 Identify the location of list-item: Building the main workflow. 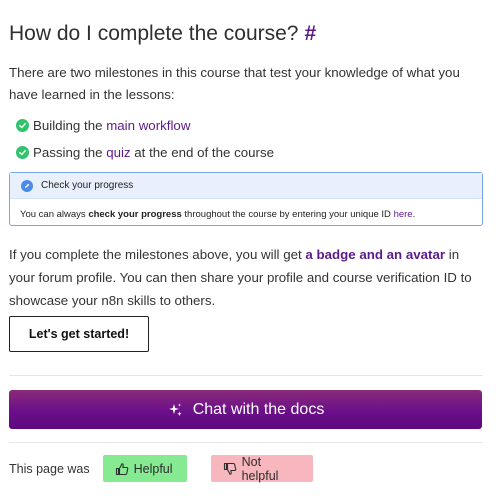
(145, 125).